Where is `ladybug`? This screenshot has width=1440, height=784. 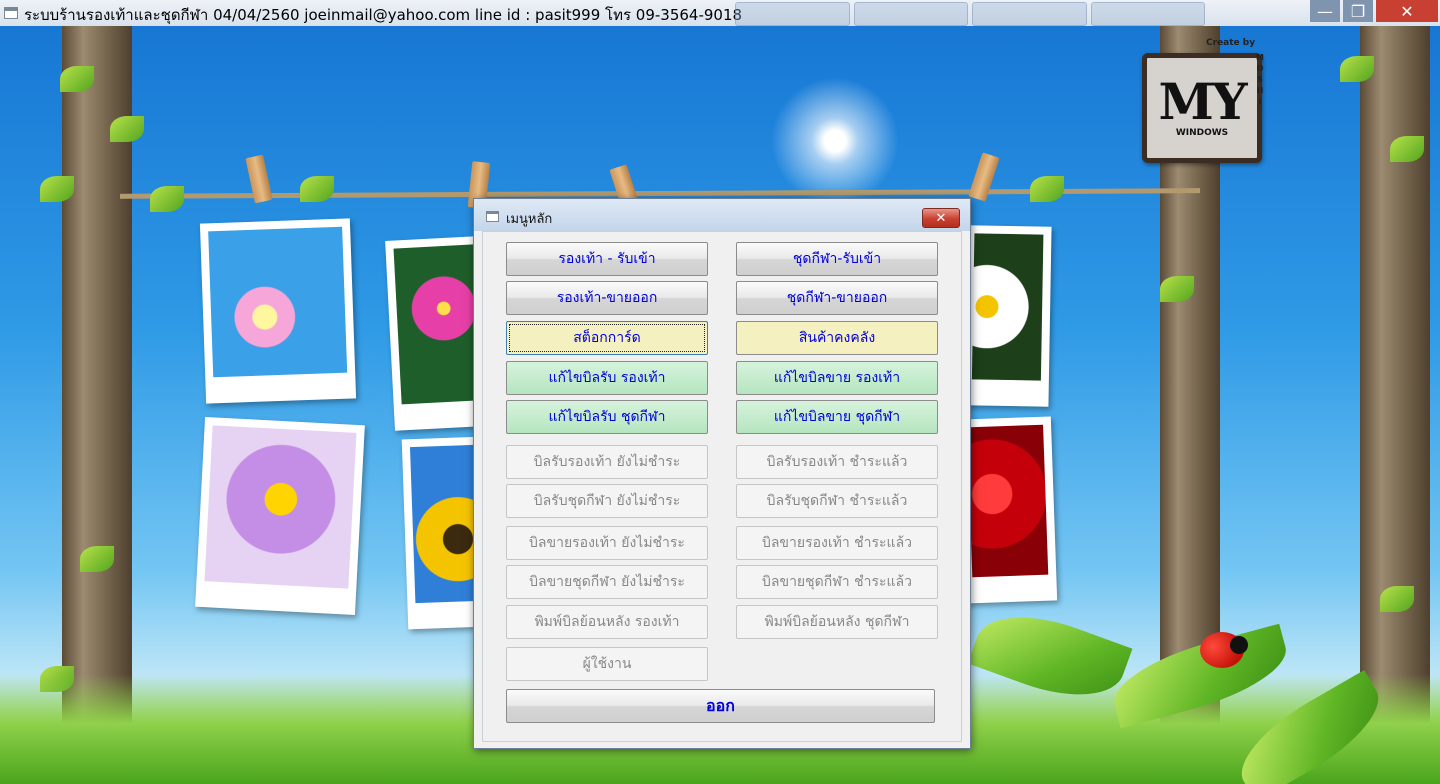
ladybug is located at coordinates (1224, 650).